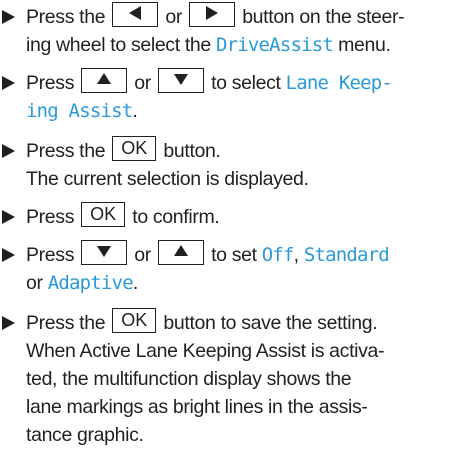 The width and height of the screenshot is (463, 449). I want to click on step-2-text-b: or, so click(142, 83).